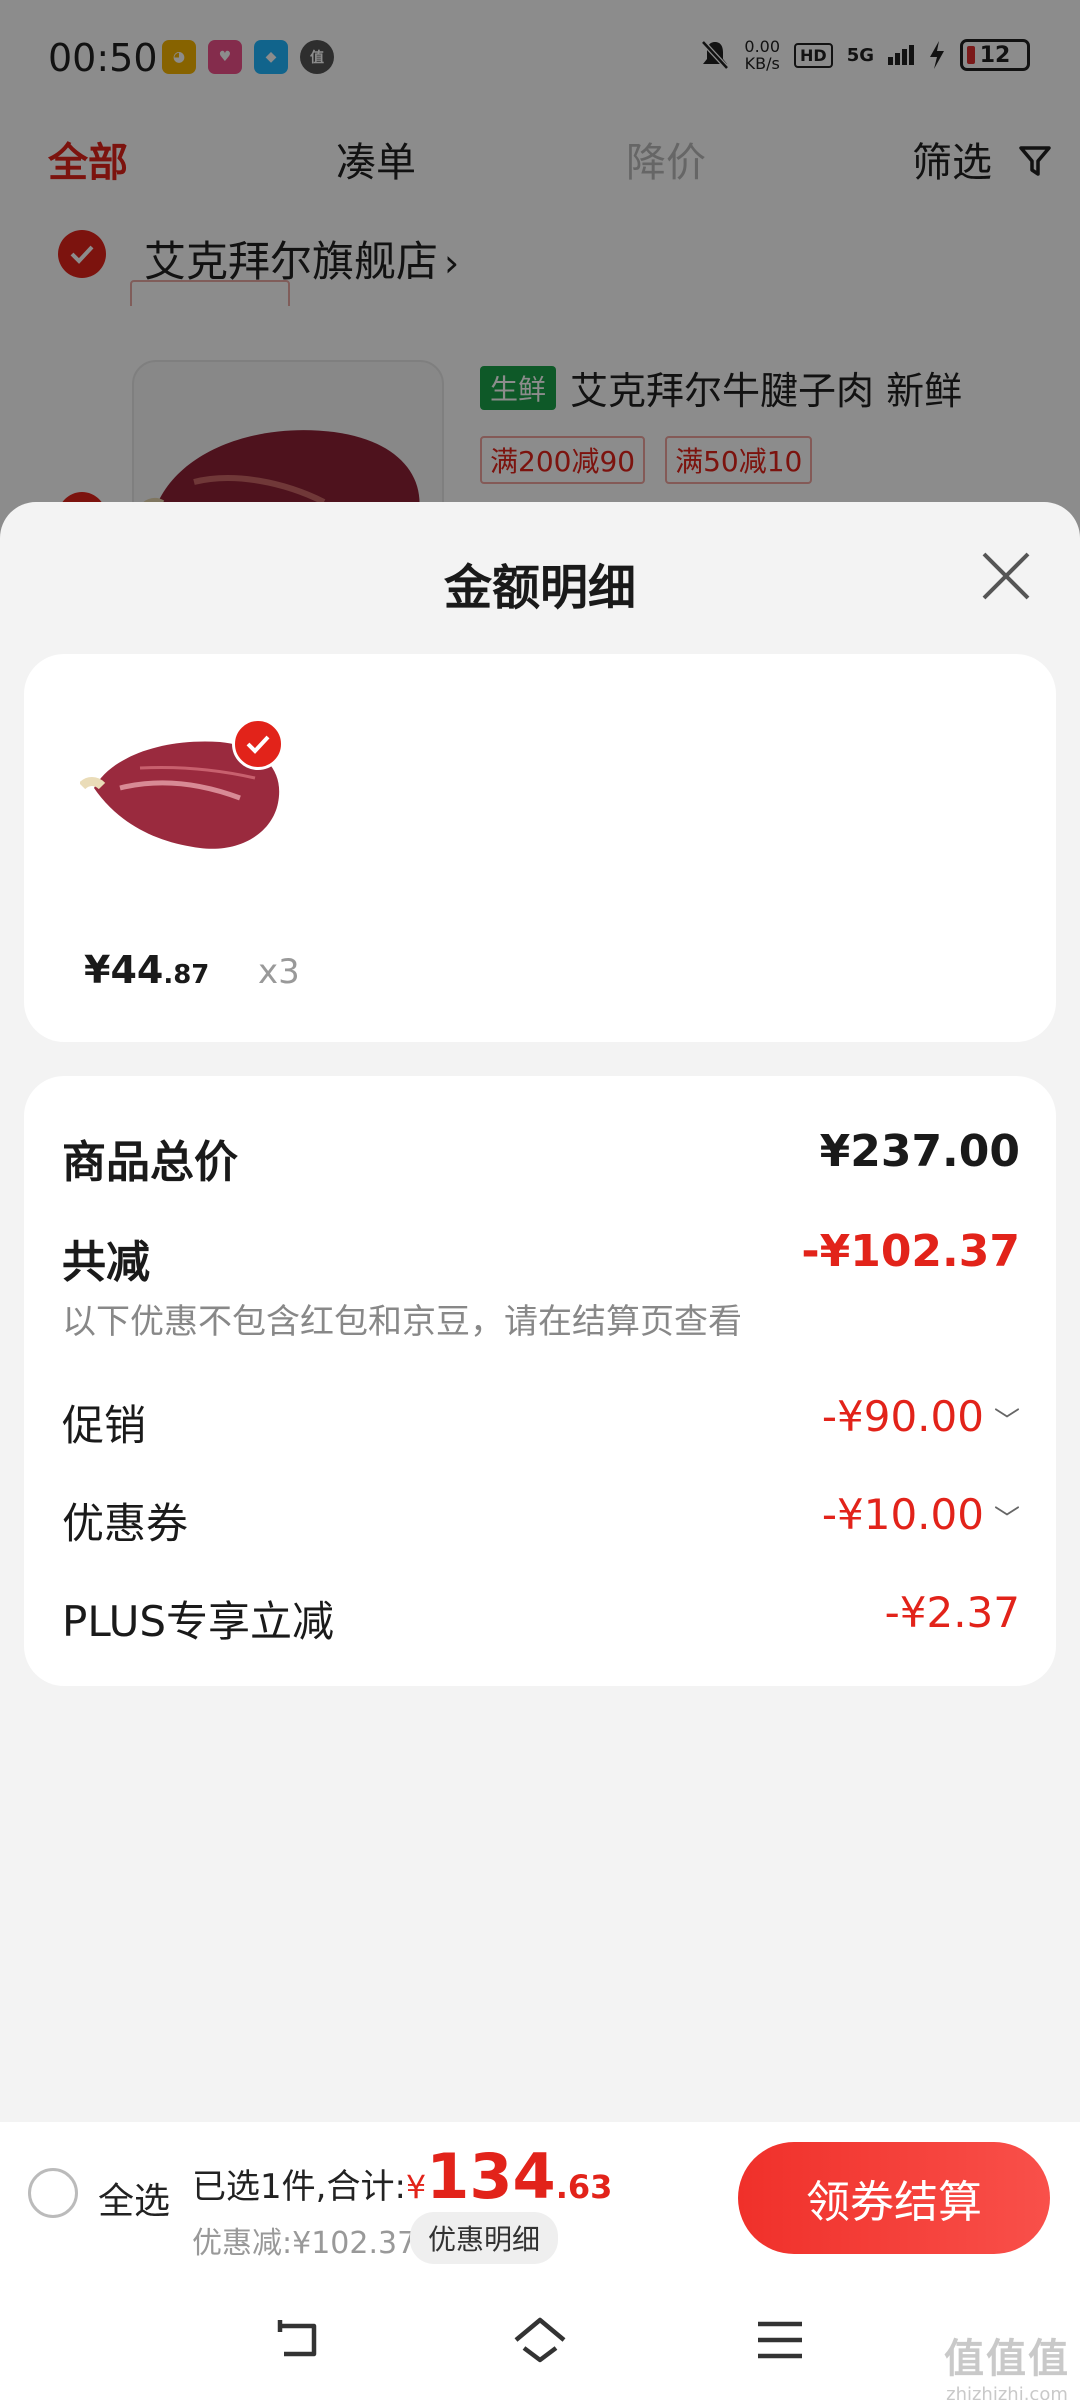 Image resolution: width=1080 pixels, height=2400 pixels. What do you see at coordinates (53, 2193) in the screenshot?
I see `select-all-radio` at bounding box center [53, 2193].